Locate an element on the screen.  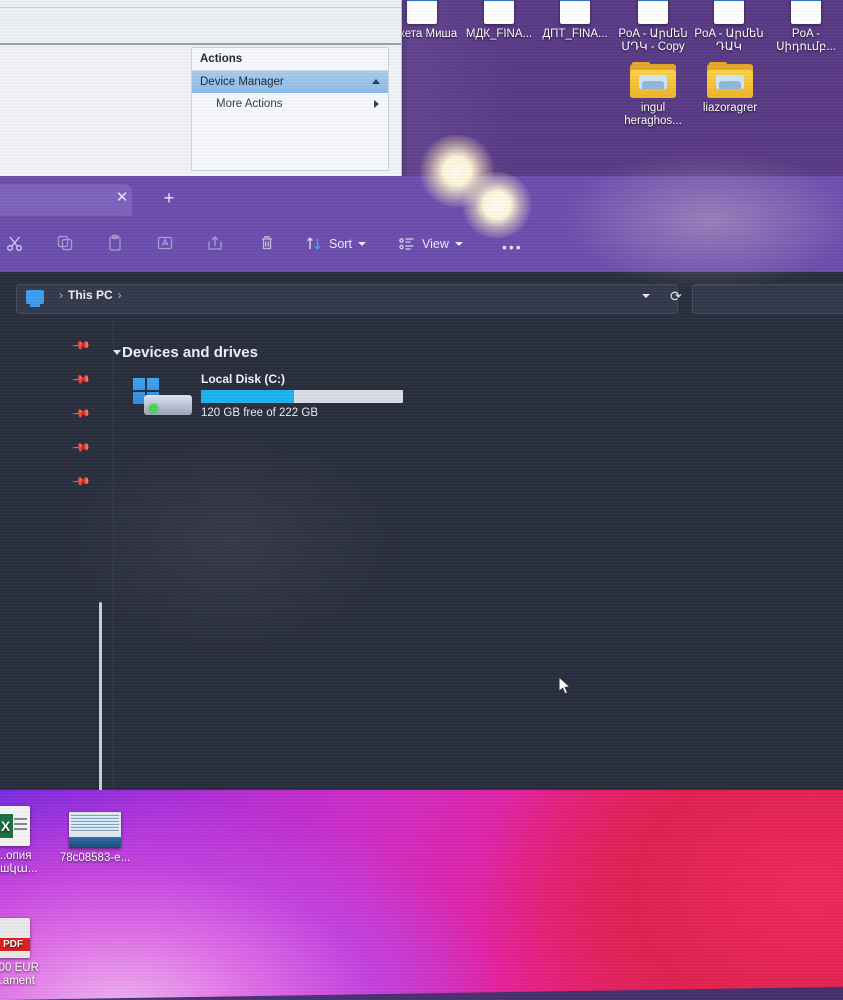
desktop-icon-label: PoA - Արմեն ՄԴԿ - Copy is located at coordinates (653, 40).